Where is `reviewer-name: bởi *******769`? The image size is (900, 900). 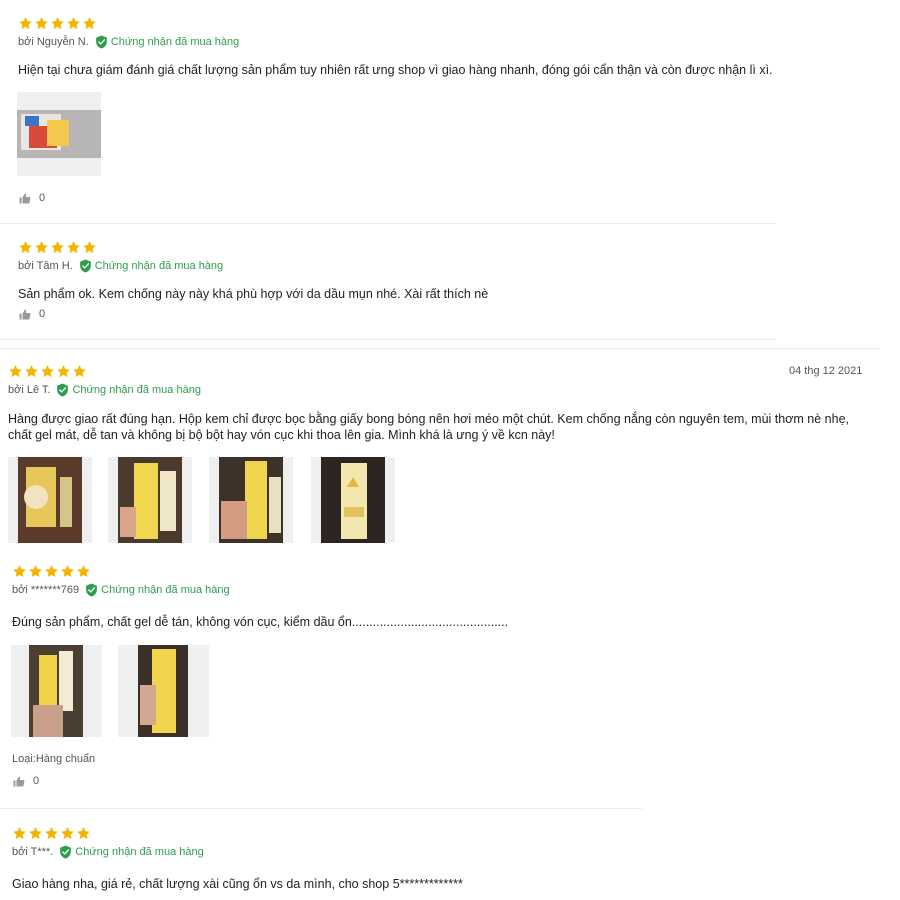 reviewer-name: bởi *******769 is located at coordinates (46, 590).